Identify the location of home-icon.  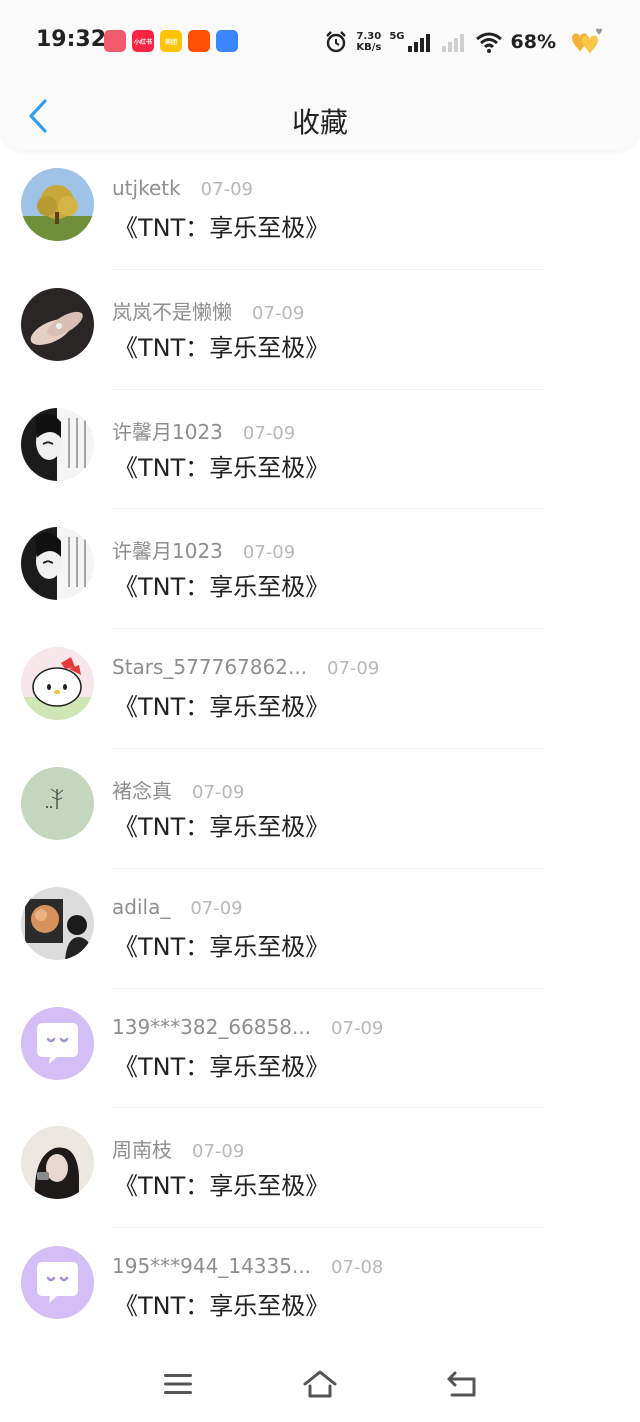
(320, 1384).